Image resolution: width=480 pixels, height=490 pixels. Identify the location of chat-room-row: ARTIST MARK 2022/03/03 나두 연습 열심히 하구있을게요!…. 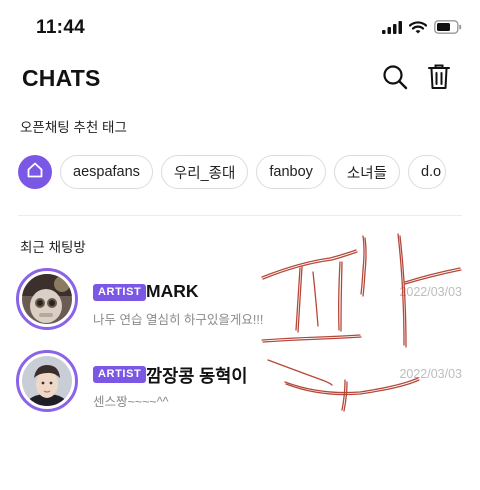
(240, 303).